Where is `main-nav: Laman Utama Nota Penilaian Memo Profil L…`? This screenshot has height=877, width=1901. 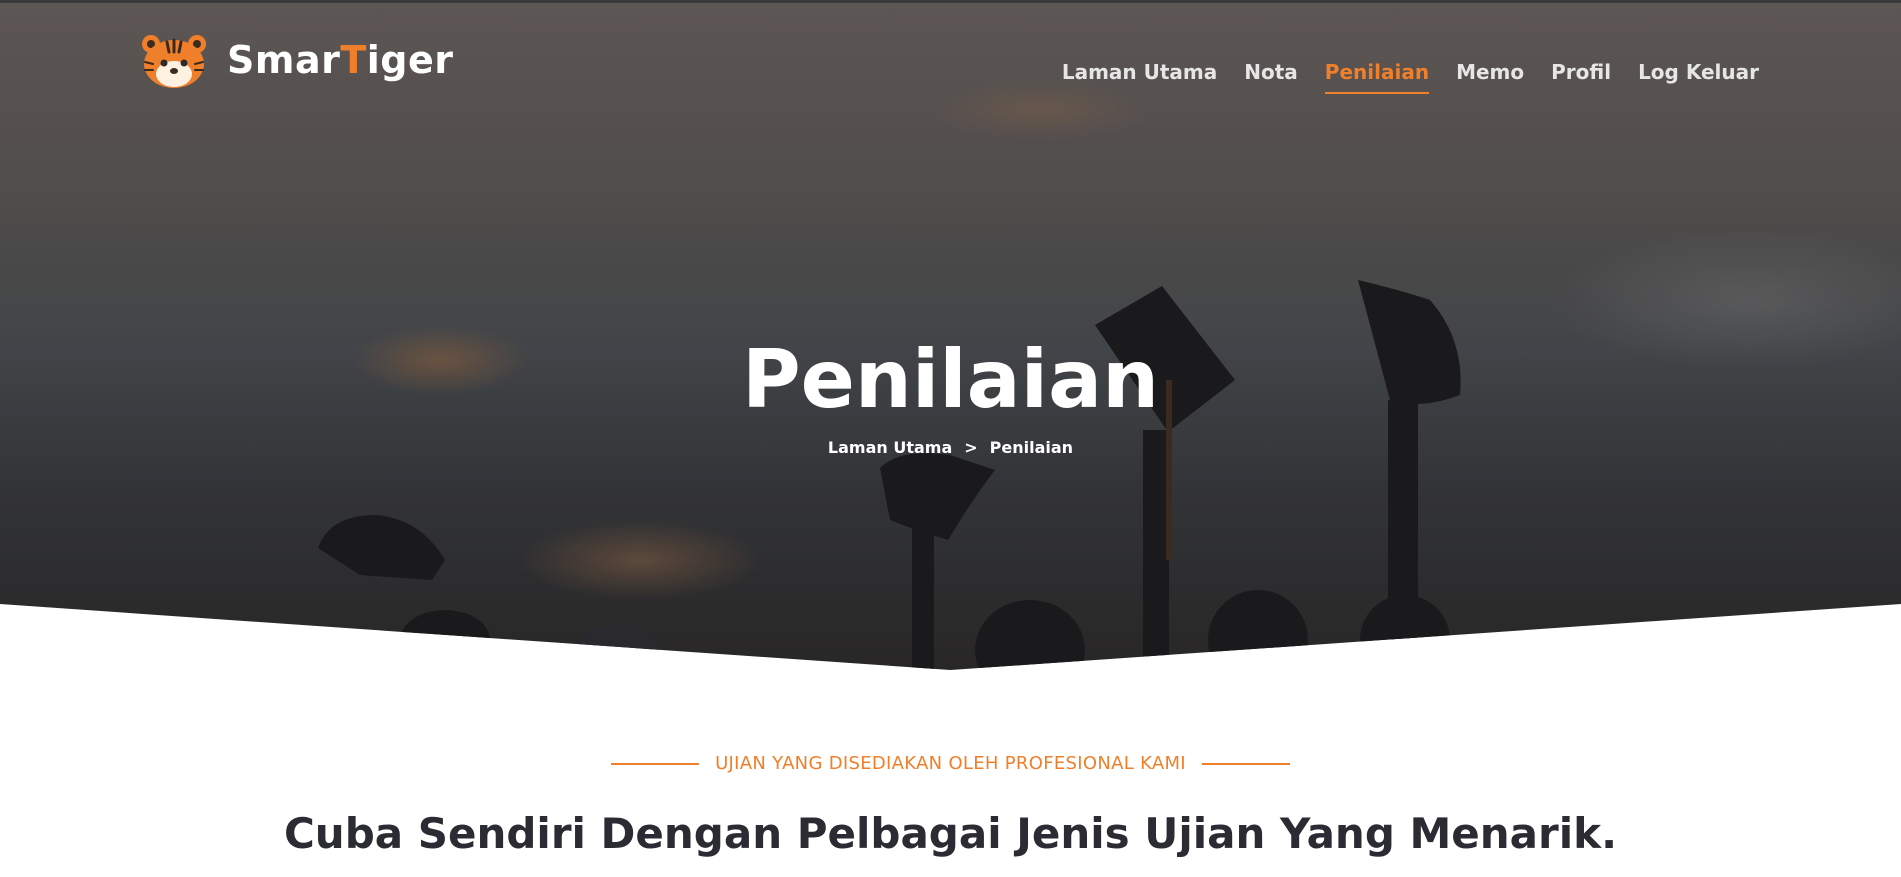
main-nav: Laman Utama Nota Penilaian Memo Profil L… is located at coordinates (1410, 77).